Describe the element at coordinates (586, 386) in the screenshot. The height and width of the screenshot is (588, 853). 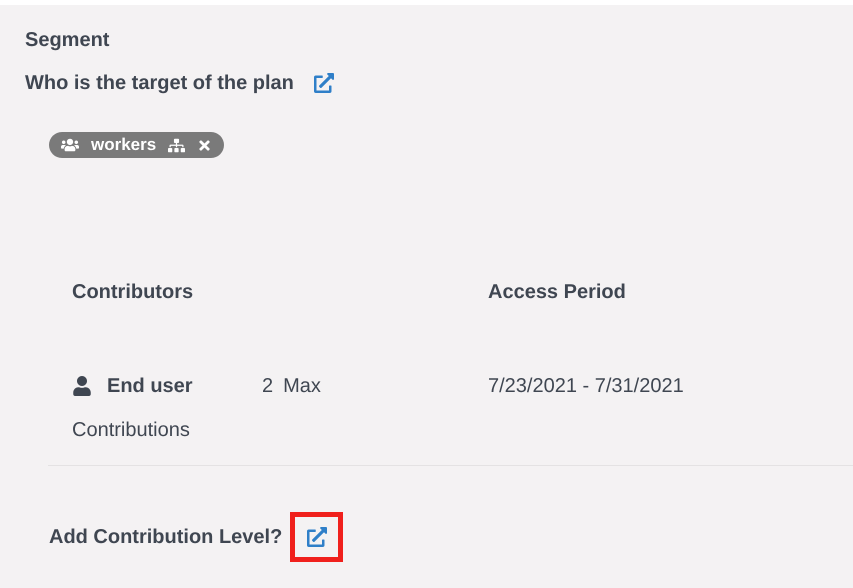
I see `access-period: 7/23/2021 - 7/31/2021` at that location.